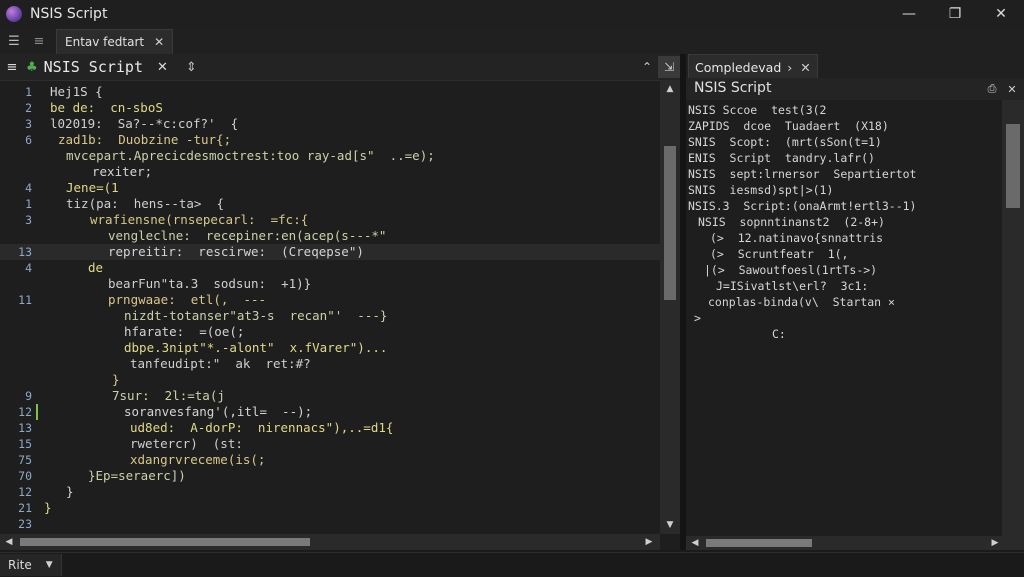 The width and height of the screenshot is (1024, 577). Describe the element at coordinates (28, 396) in the screenshot. I see `line-number: 9` at that location.